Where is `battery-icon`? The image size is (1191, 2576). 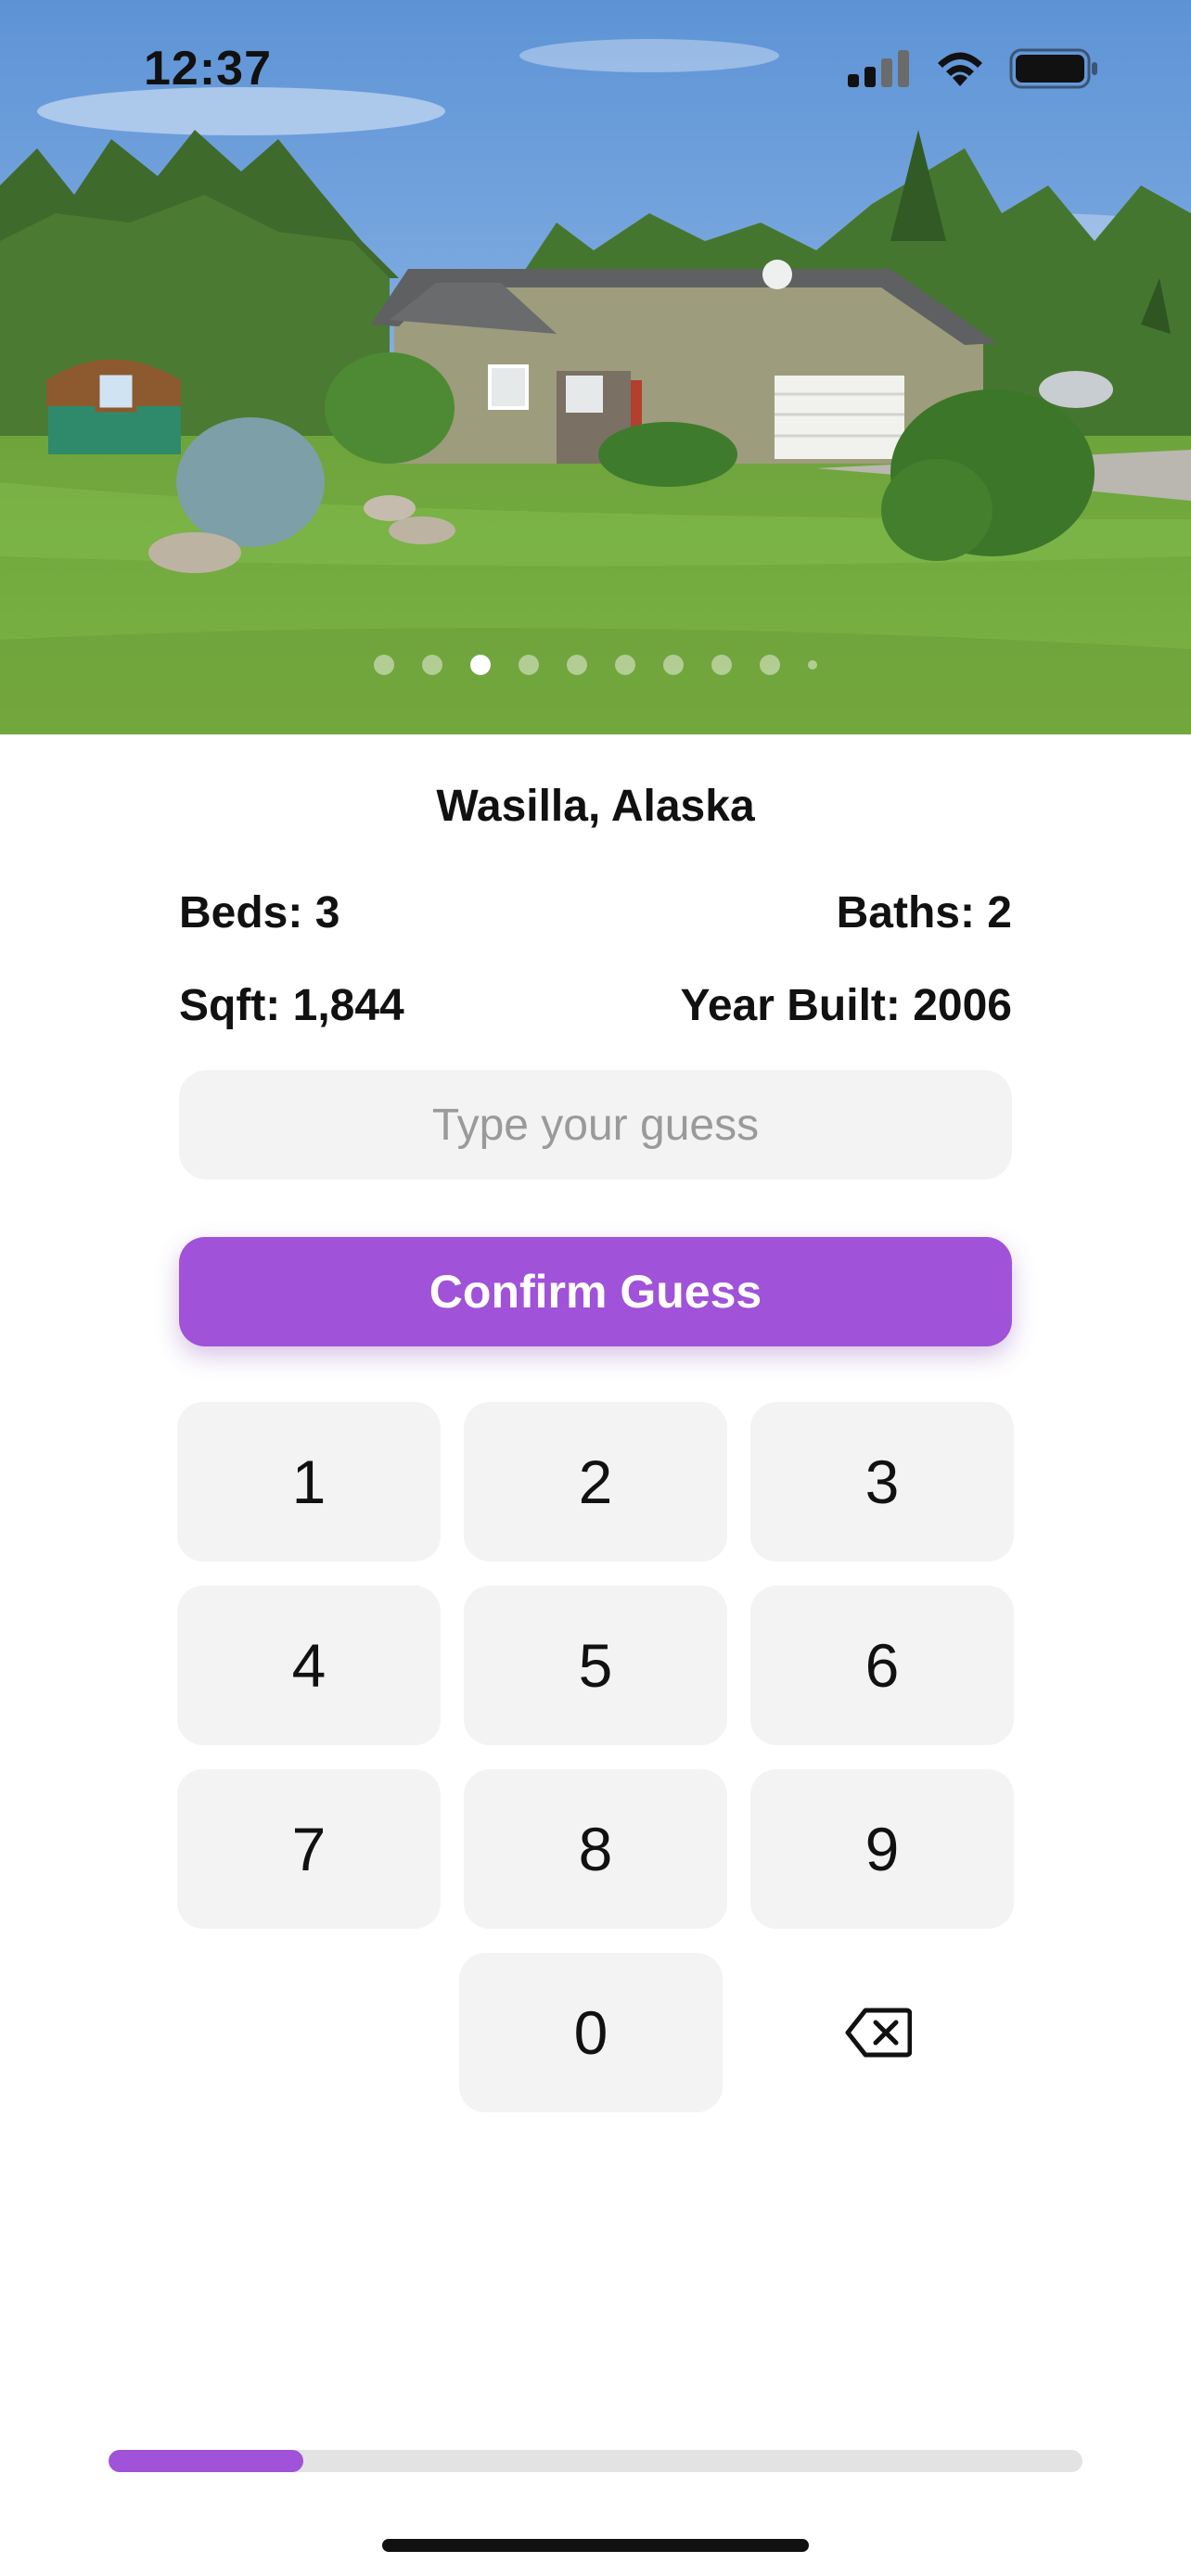 battery-icon is located at coordinates (1053, 68).